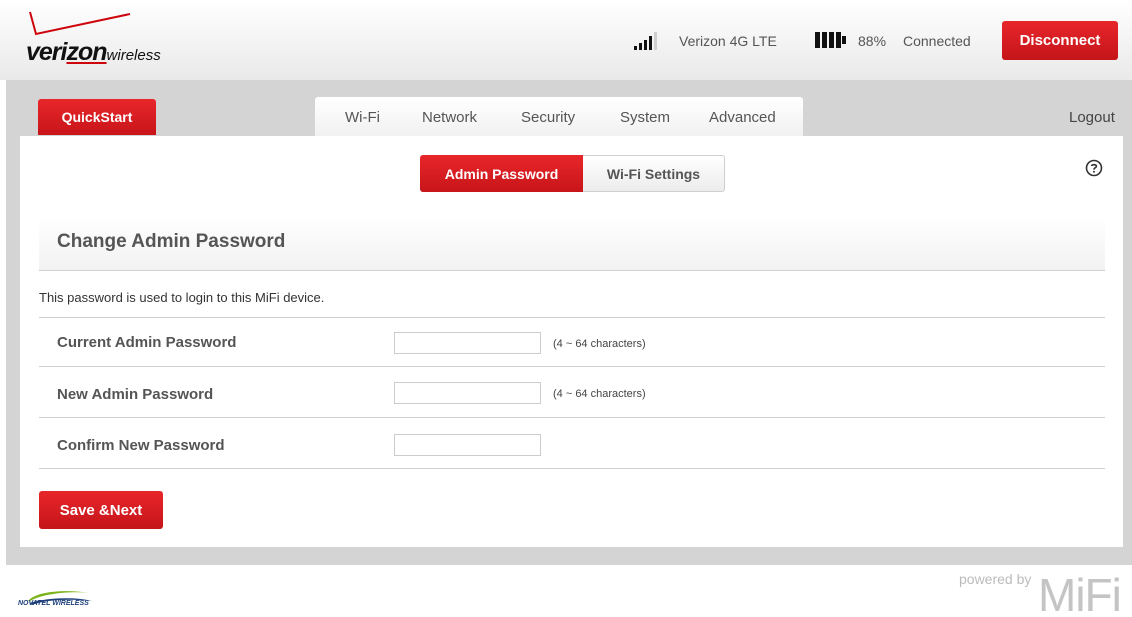 The width and height of the screenshot is (1132, 617). Describe the element at coordinates (362, 117) in the screenshot. I see `tab-wifi: Wi-Fi` at that location.